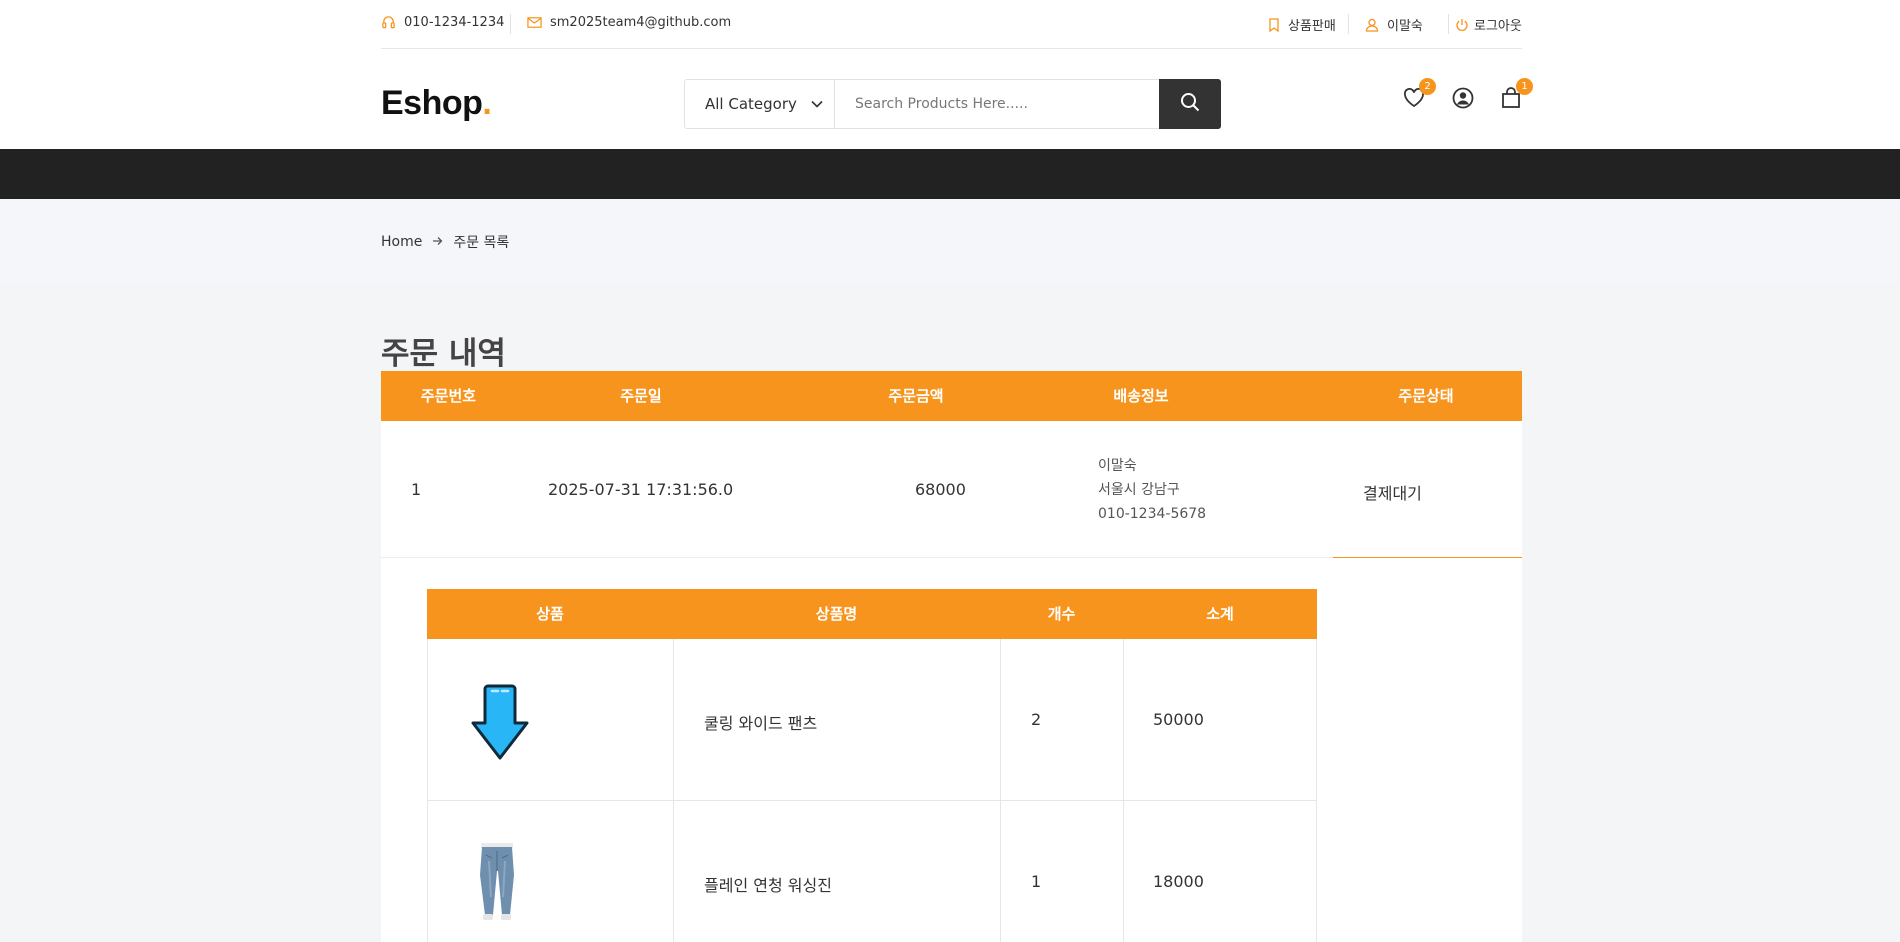  Describe the element at coordinates (1152, 514) in the screenshot. I see `shipping-phone: 010-1234-5678` at that location.